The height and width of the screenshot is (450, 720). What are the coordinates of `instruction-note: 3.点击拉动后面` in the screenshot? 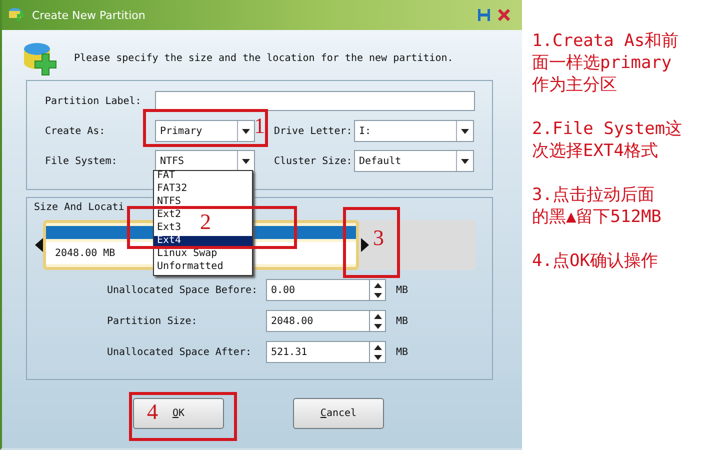 It's located at (593, 195).